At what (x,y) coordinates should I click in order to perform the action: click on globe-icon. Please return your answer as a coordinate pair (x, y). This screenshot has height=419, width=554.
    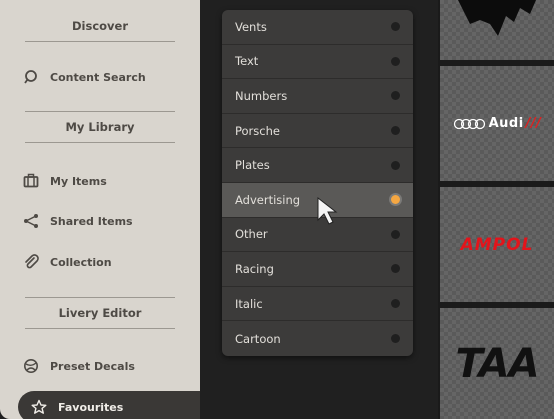
    Looking at the image, I should click on (31, 366).